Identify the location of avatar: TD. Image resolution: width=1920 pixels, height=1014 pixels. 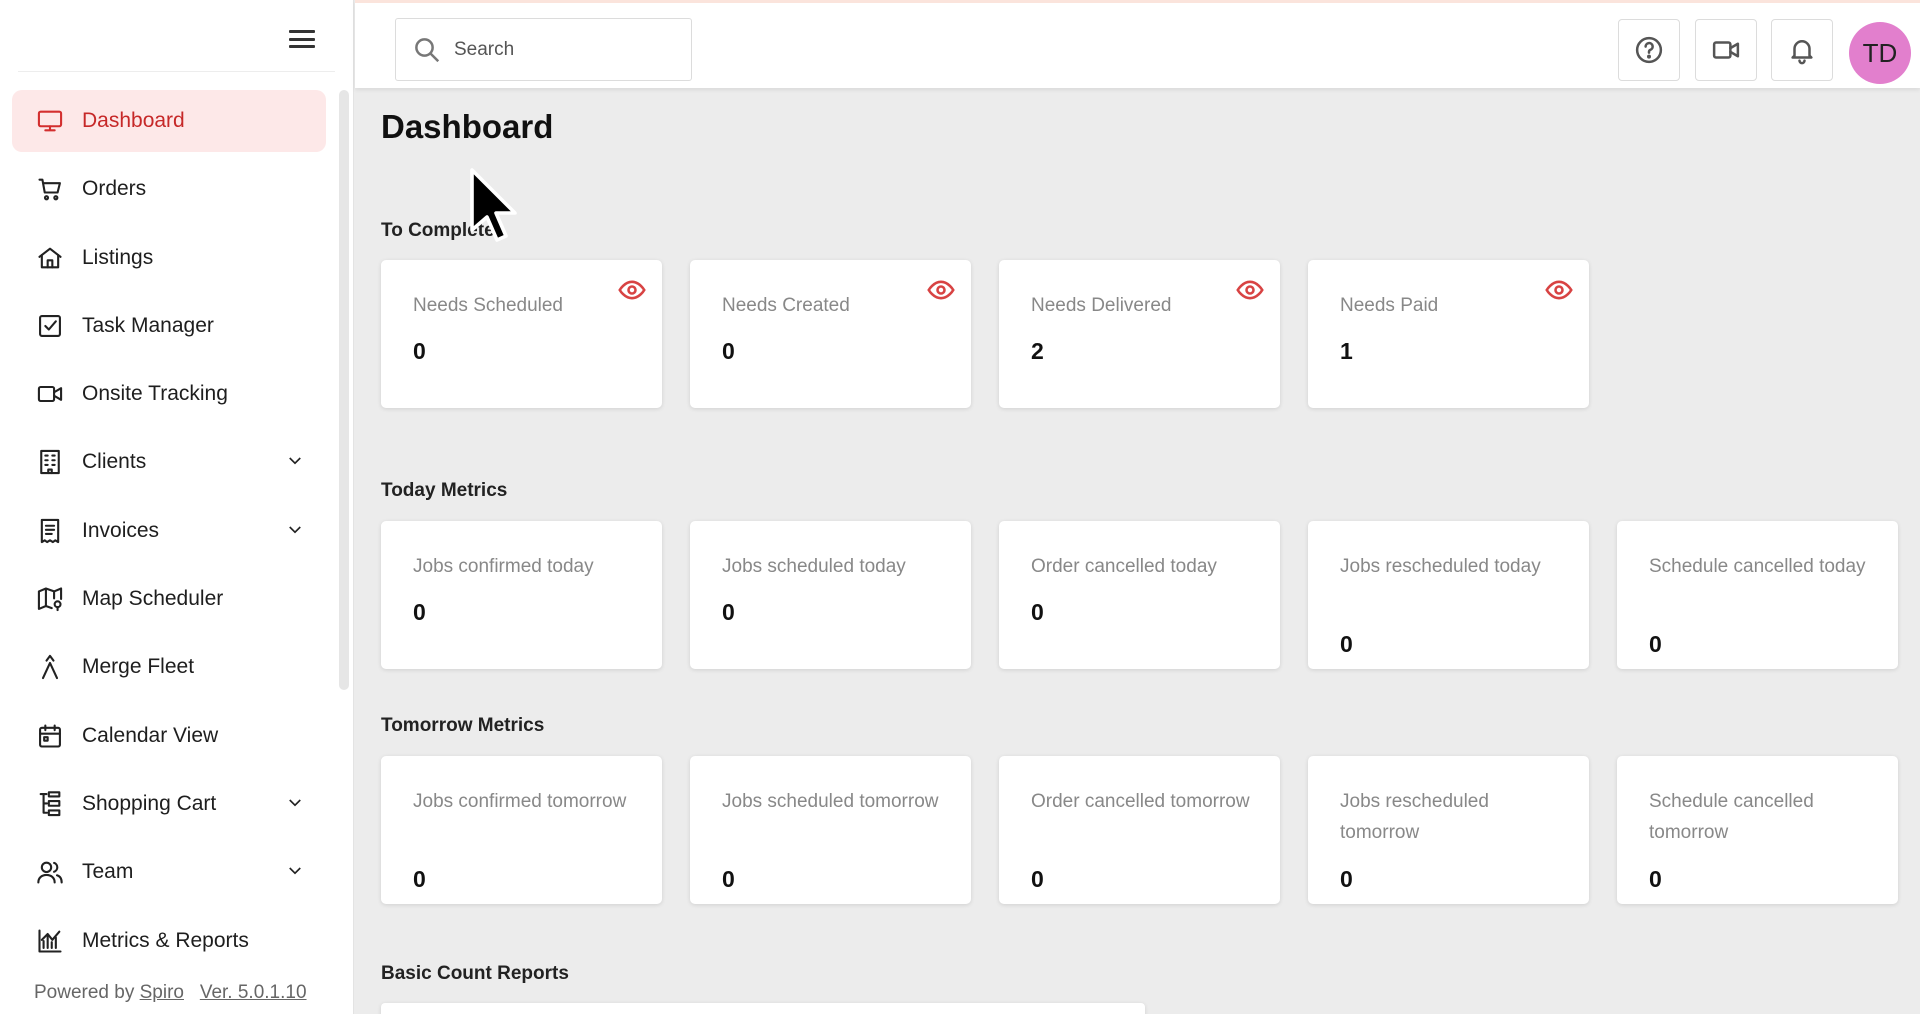
(1880, 53).